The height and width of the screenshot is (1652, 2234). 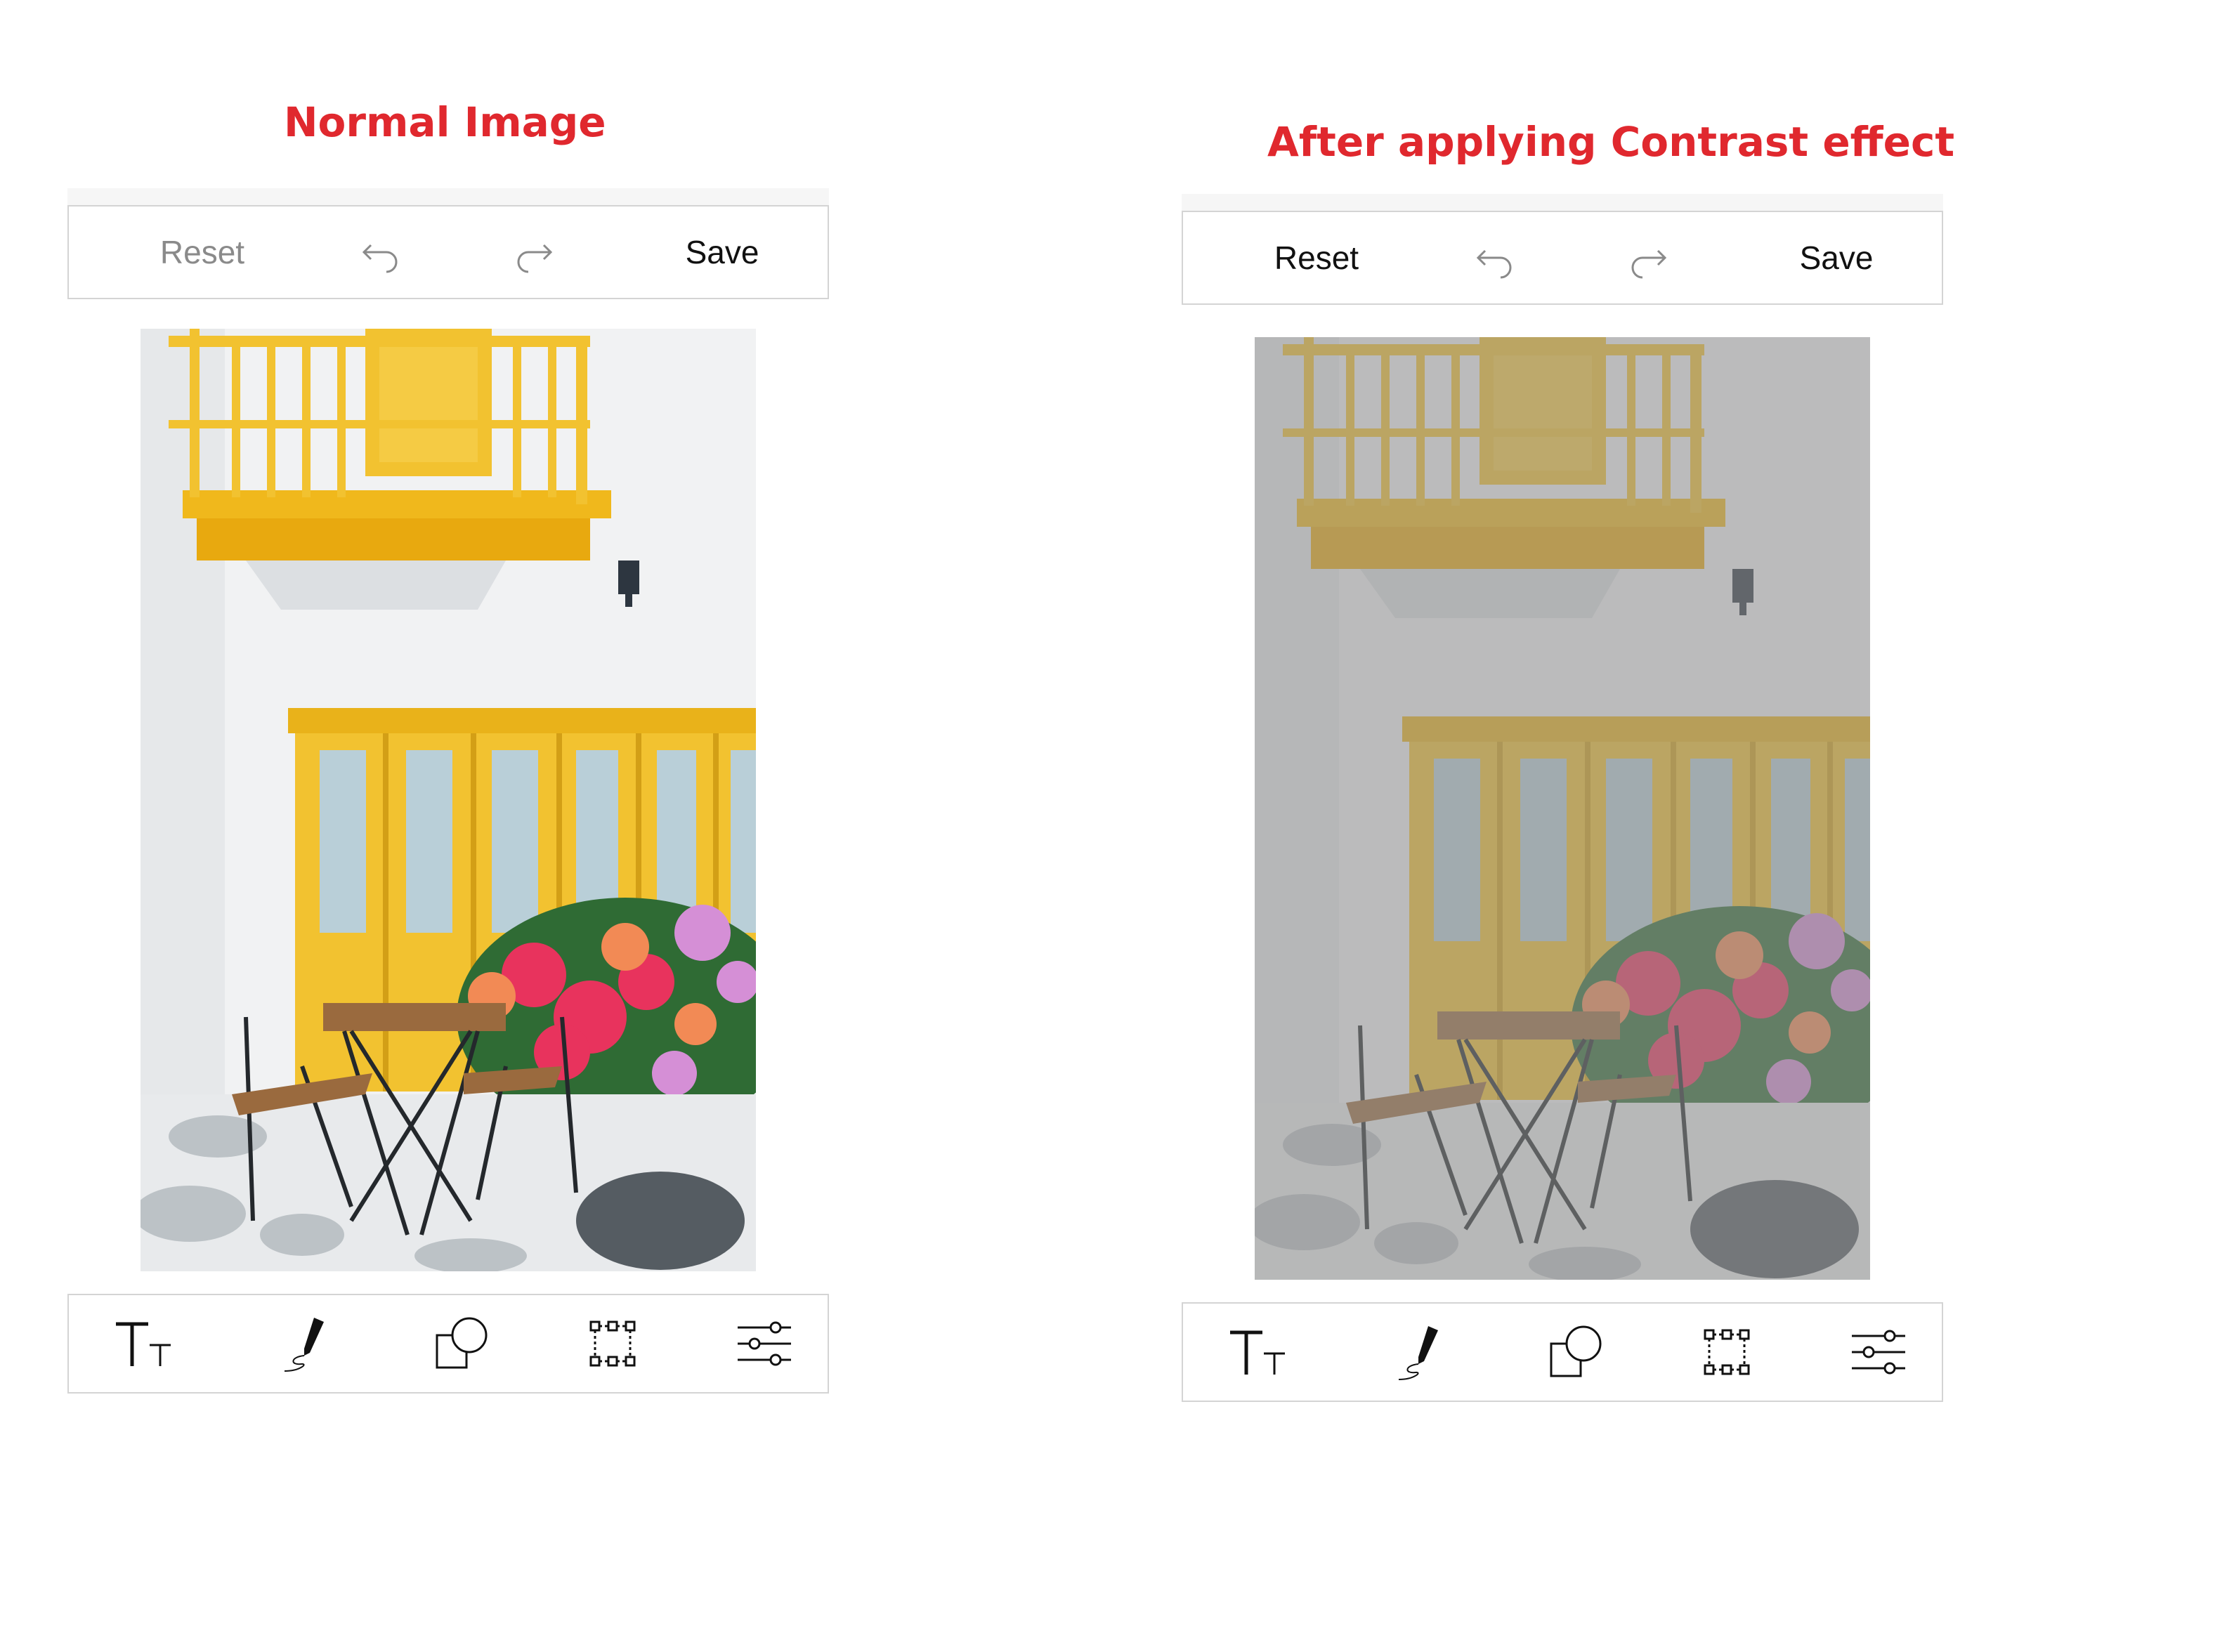 I want to click on heading-contrast-effect: After applying Contrast effect, so click(x=1611, y=142).